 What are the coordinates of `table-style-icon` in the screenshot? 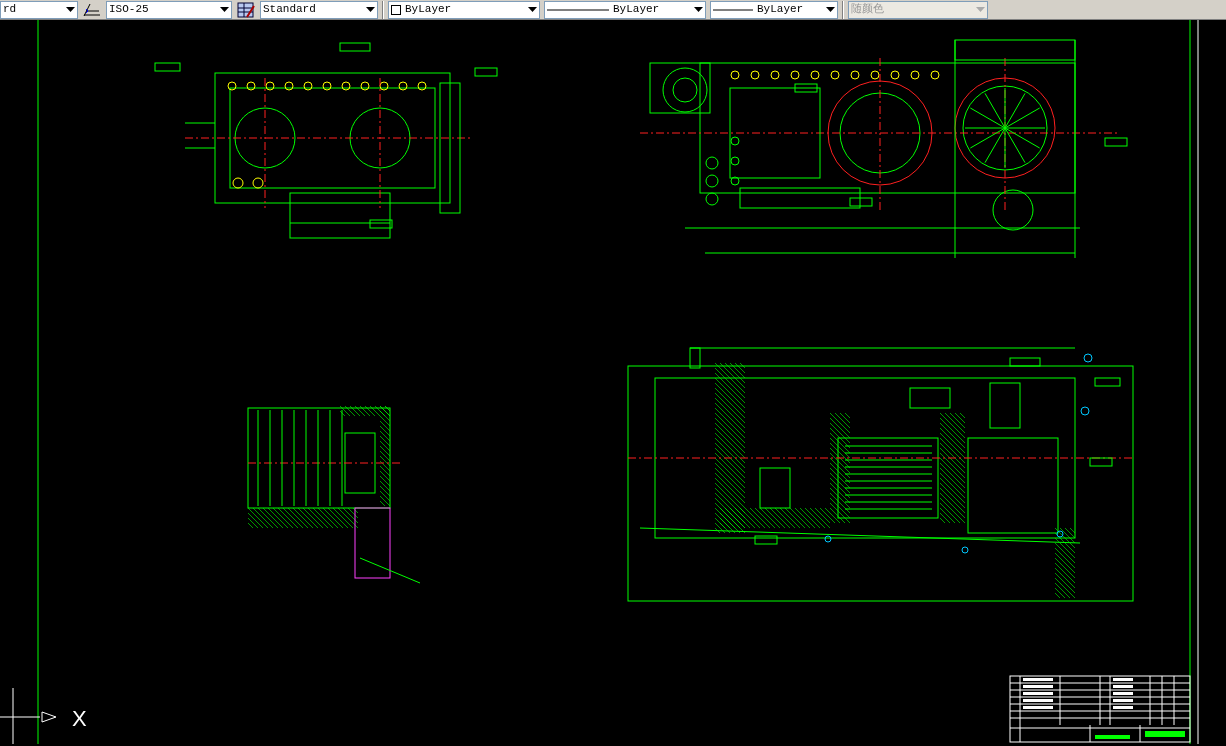 It's located at (246, 9).